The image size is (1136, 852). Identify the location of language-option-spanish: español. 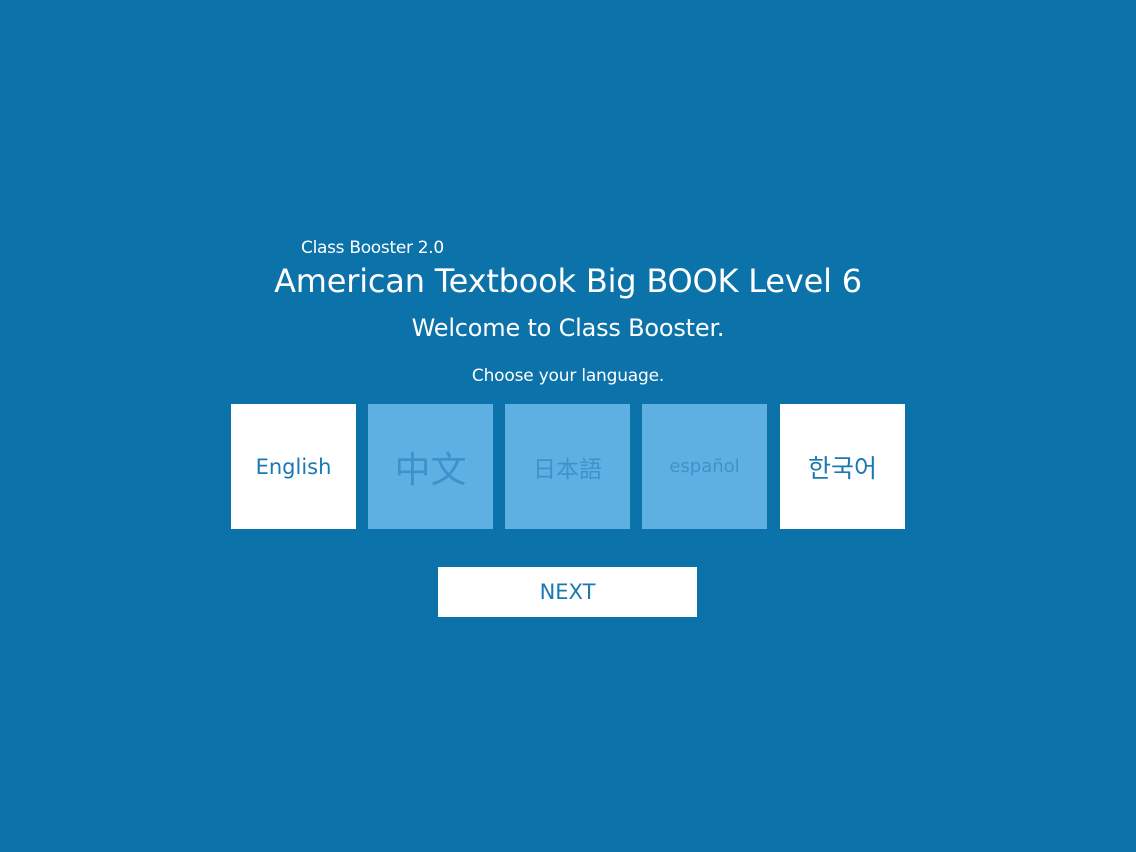
(704, 466).